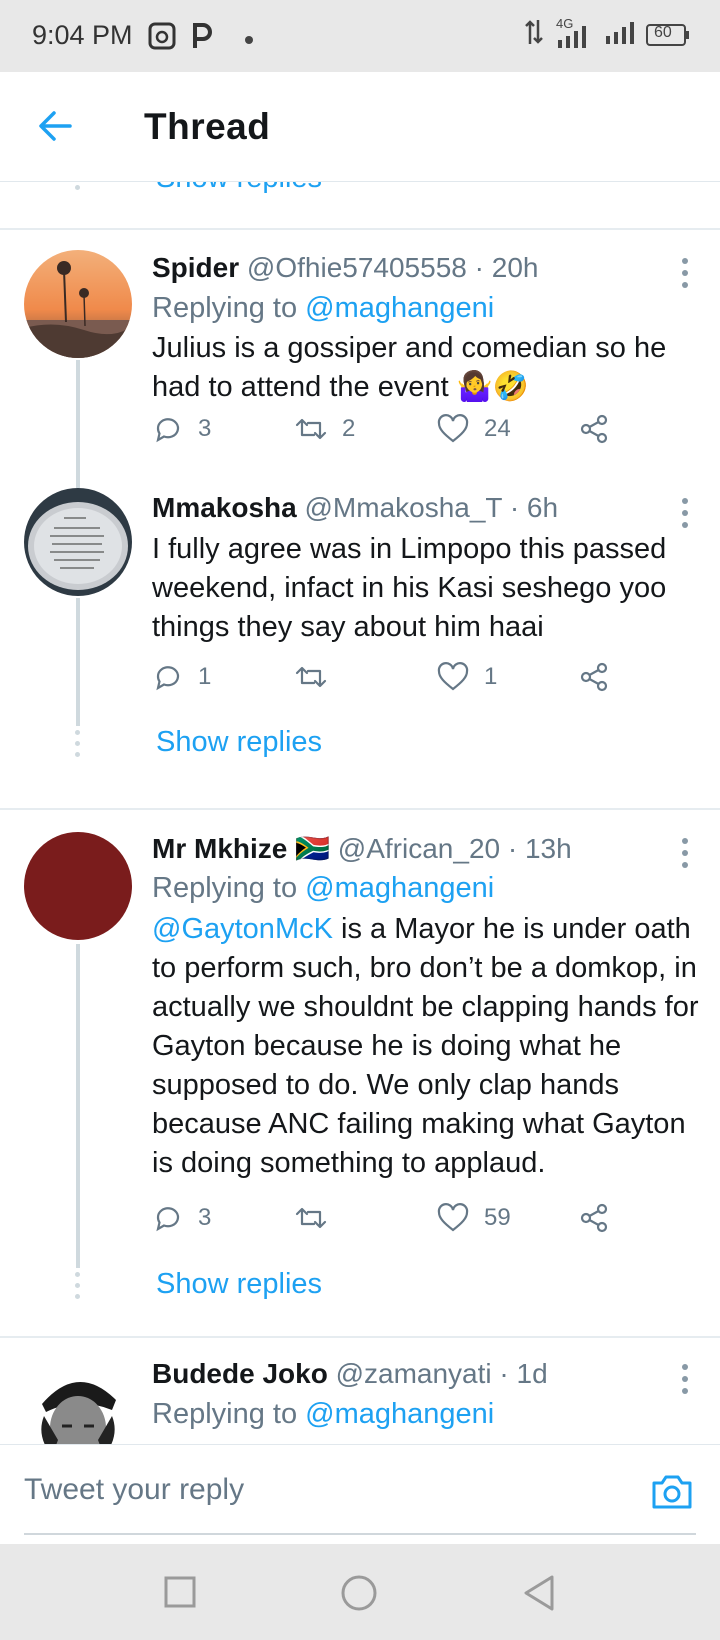 This screenshot has height=1640, width=720. Describe the element at coordinates (621, 34) in the screenshot. I see `signal-icon` at that location.